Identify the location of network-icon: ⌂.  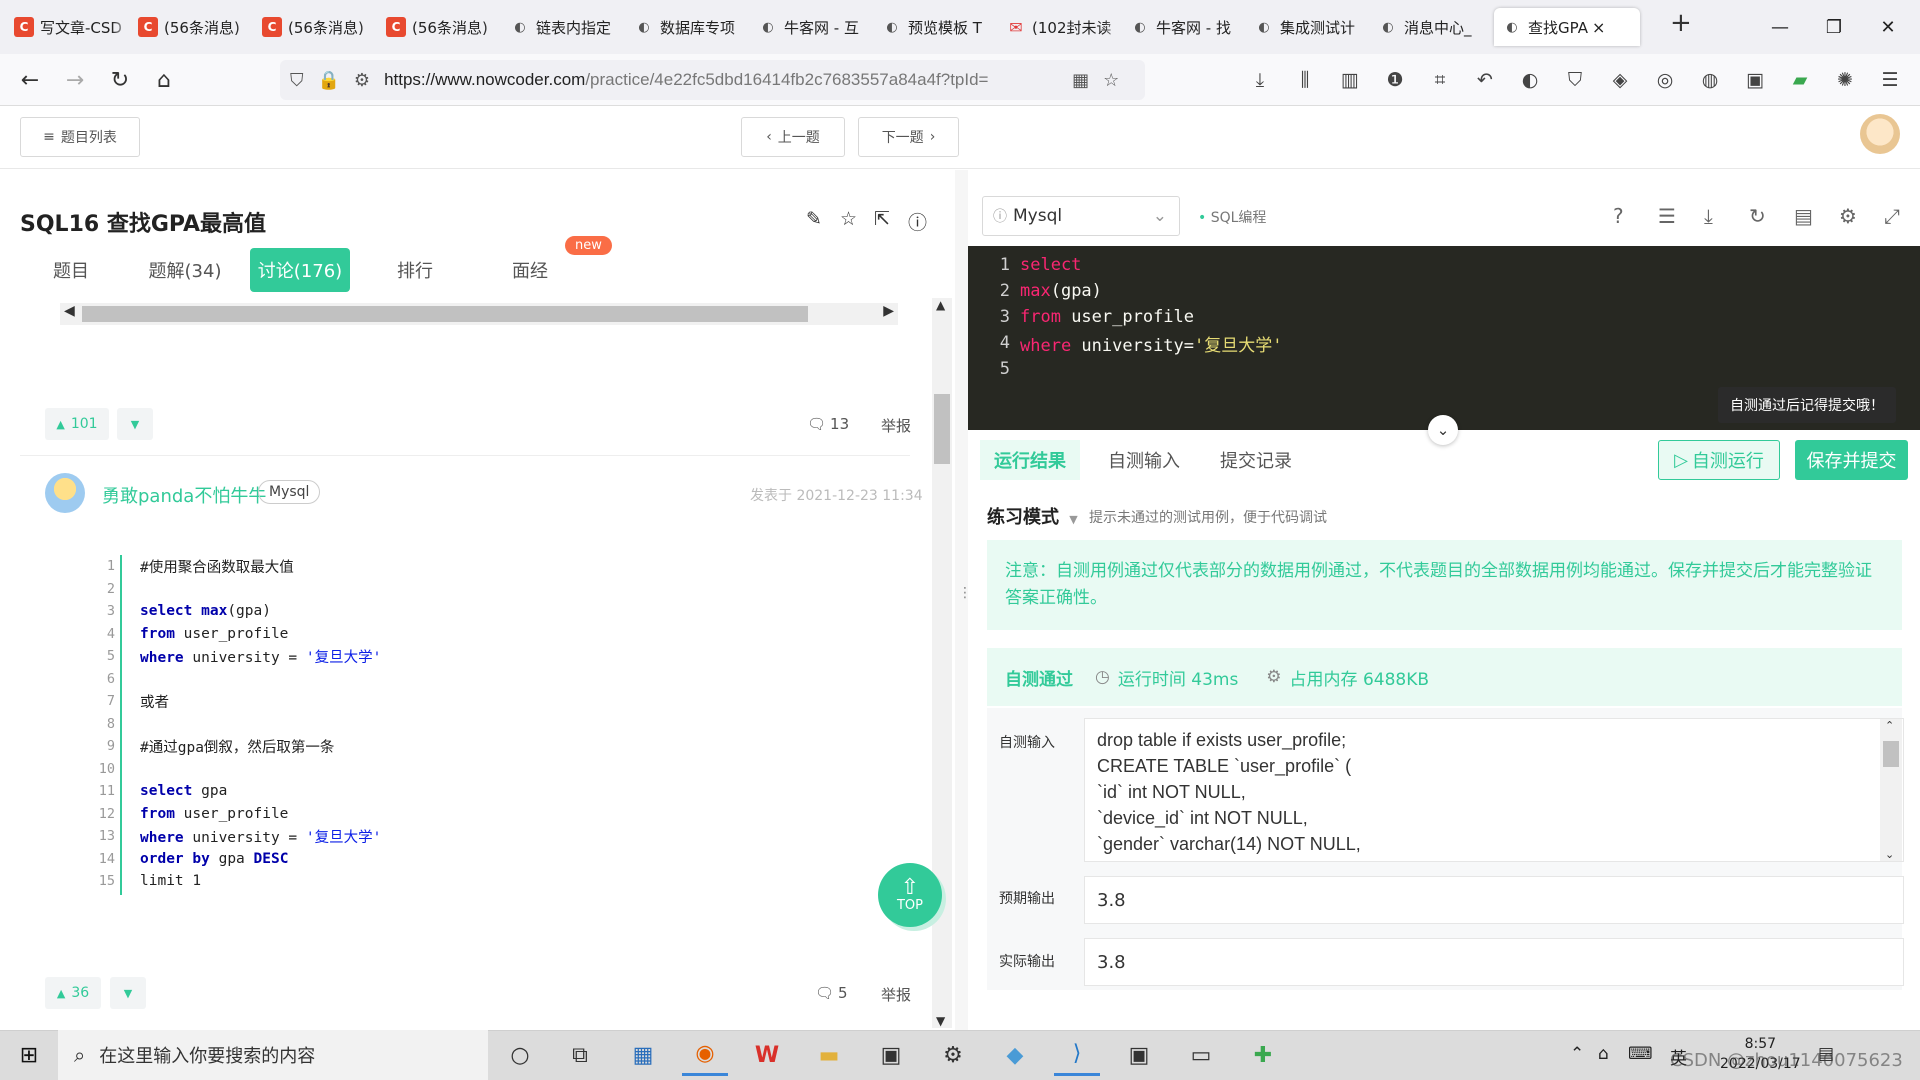
(1603, 1054).